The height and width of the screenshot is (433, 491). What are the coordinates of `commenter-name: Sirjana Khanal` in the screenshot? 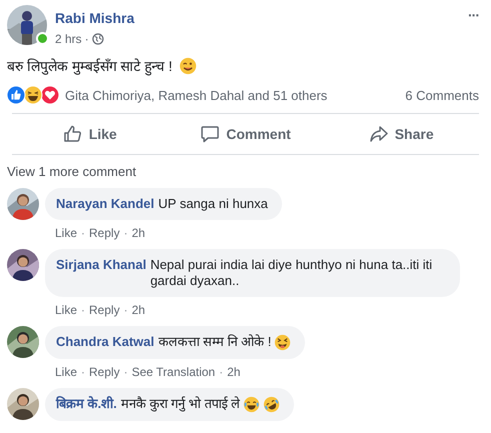 It's located at (101, 265).